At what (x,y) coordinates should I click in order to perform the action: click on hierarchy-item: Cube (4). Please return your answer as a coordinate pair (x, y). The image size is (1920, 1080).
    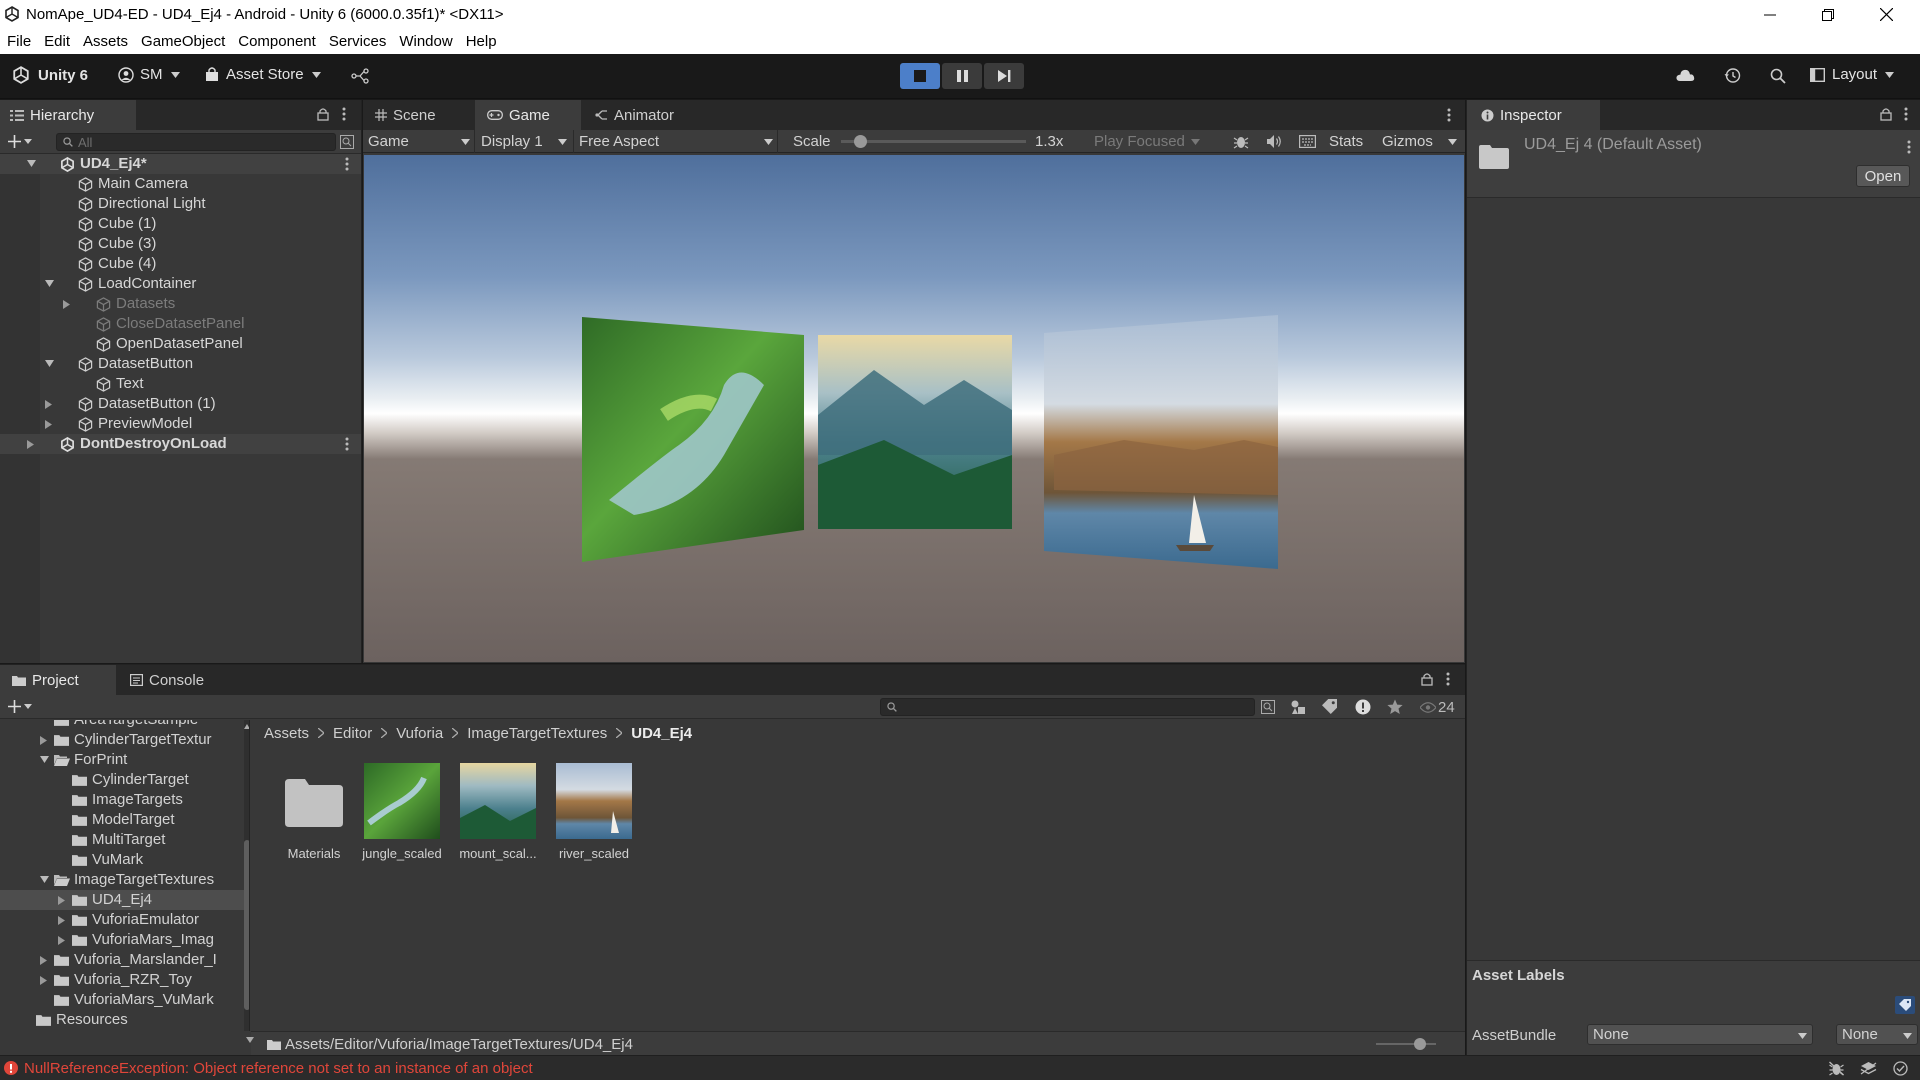
    Looking at the image, I should click on (180, 264).